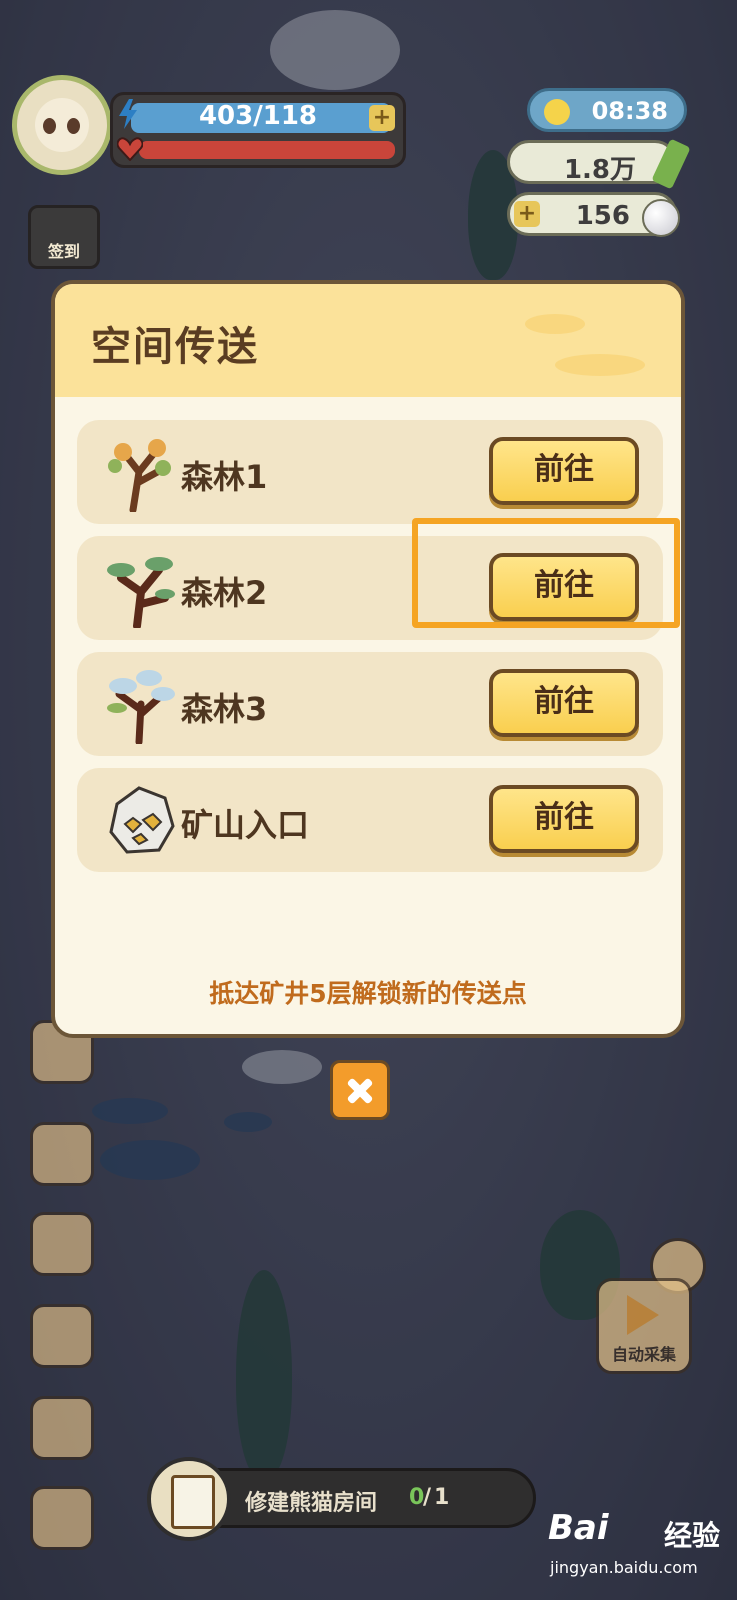 The width and height of the screenshot is (737, 1600). What do you see at coordinates (258, 116) in the screenshot?
I see `energy-value: 403/118` at bounding box center [258, 116].